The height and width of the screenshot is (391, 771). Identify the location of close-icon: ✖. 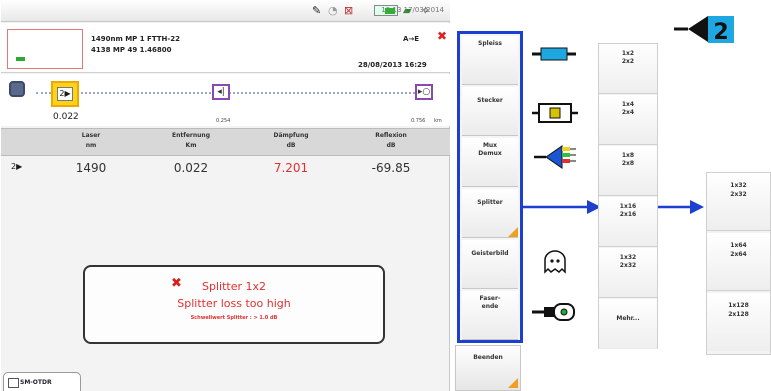
(442, 36).